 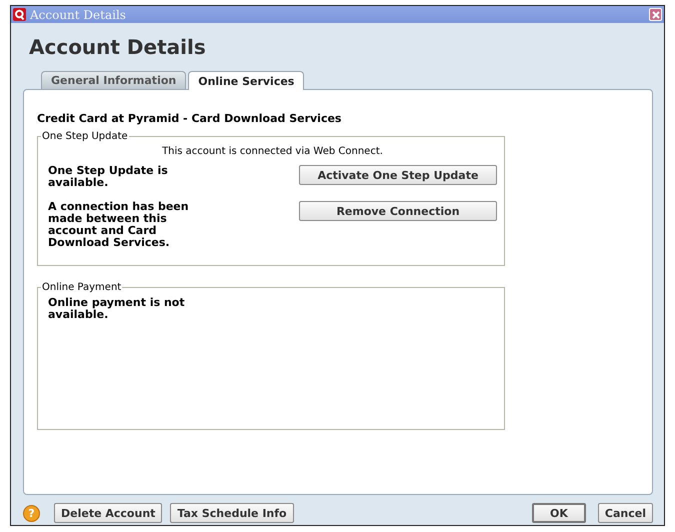 I want to click on dialog-heading: Account Details, so click(x=118, y=48).